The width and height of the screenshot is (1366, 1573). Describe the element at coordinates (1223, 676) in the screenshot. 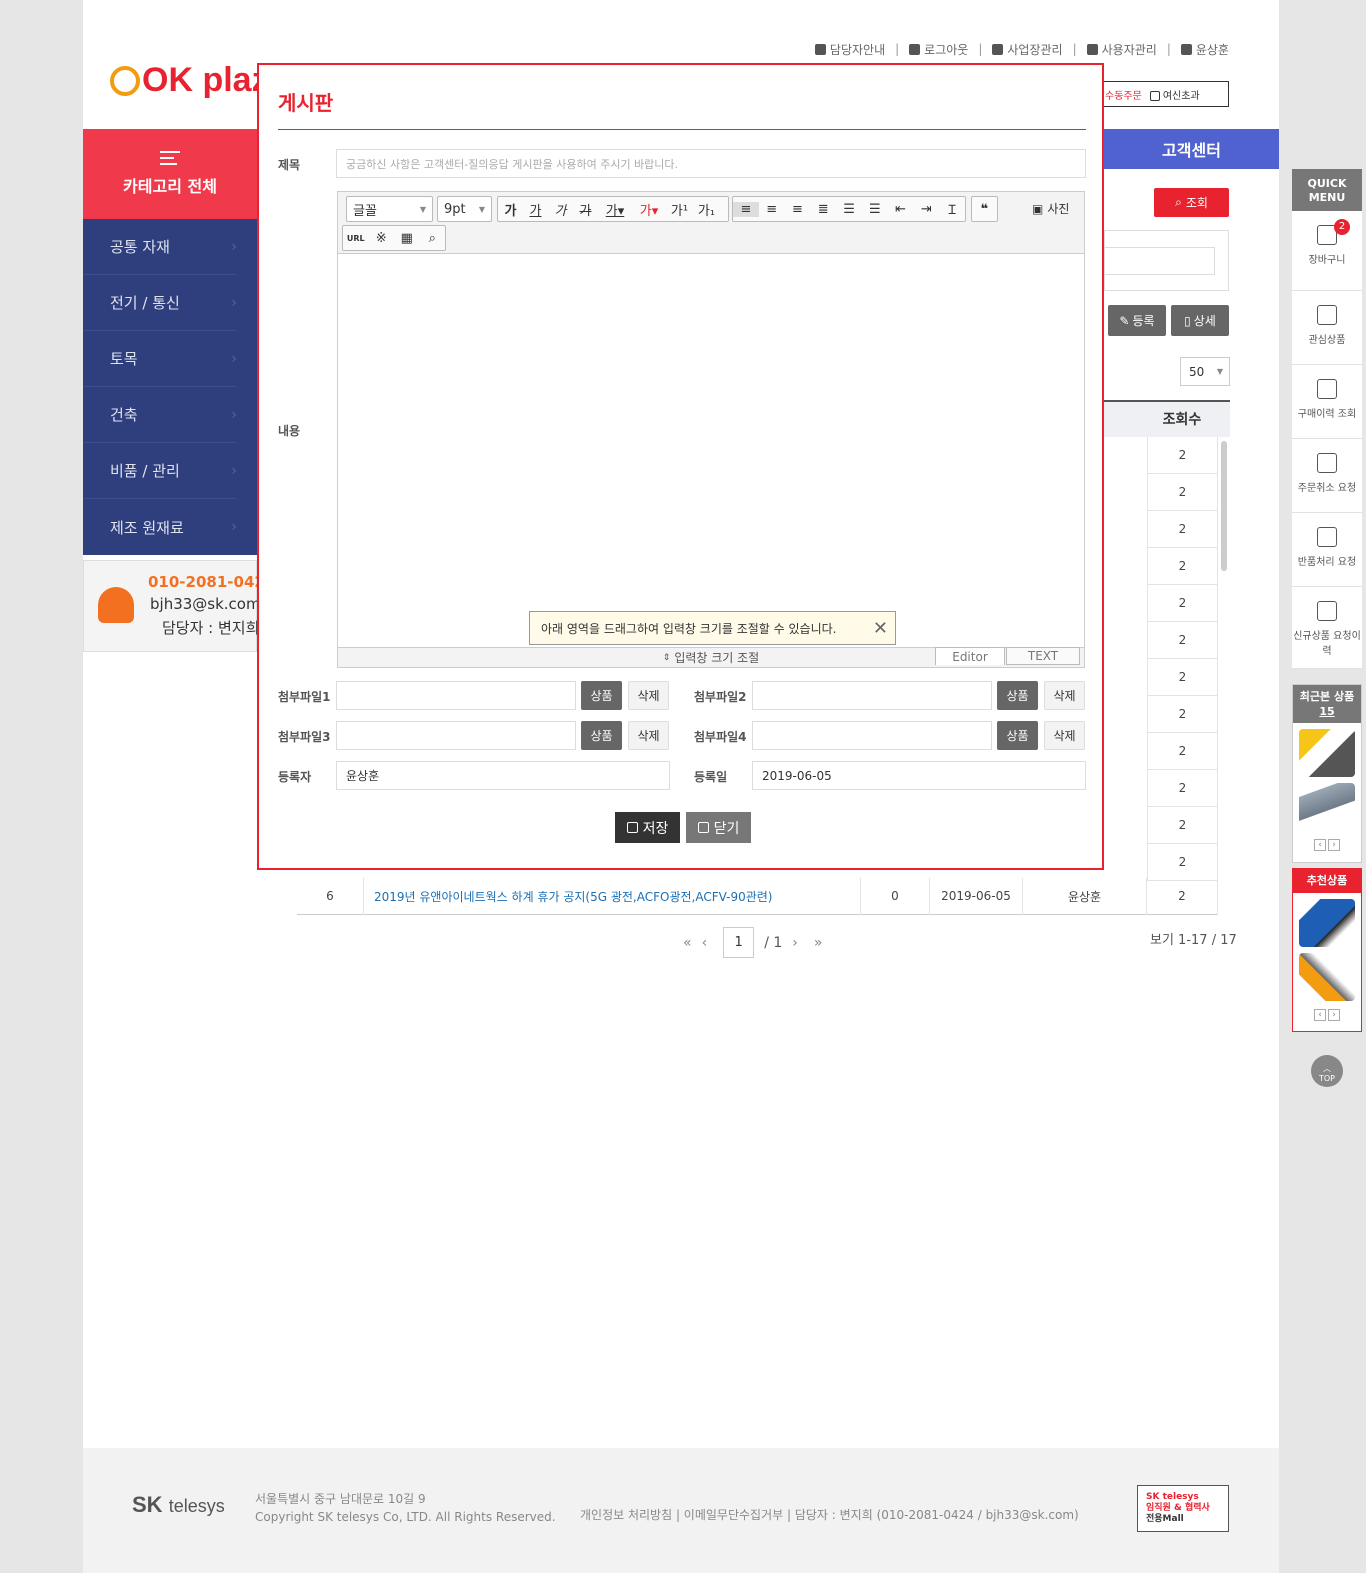

I see `table-scrollbar` at that location.